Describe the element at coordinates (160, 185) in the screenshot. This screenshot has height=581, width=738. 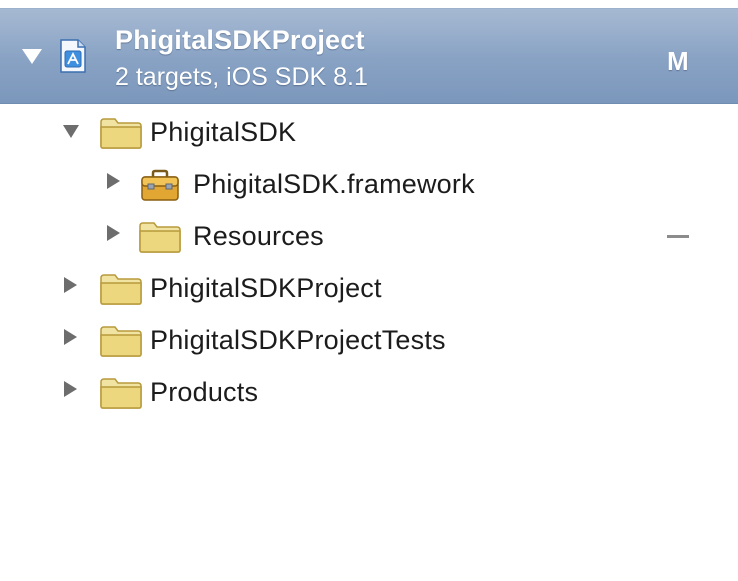
I see `framework-toolbox-icon` at that location.